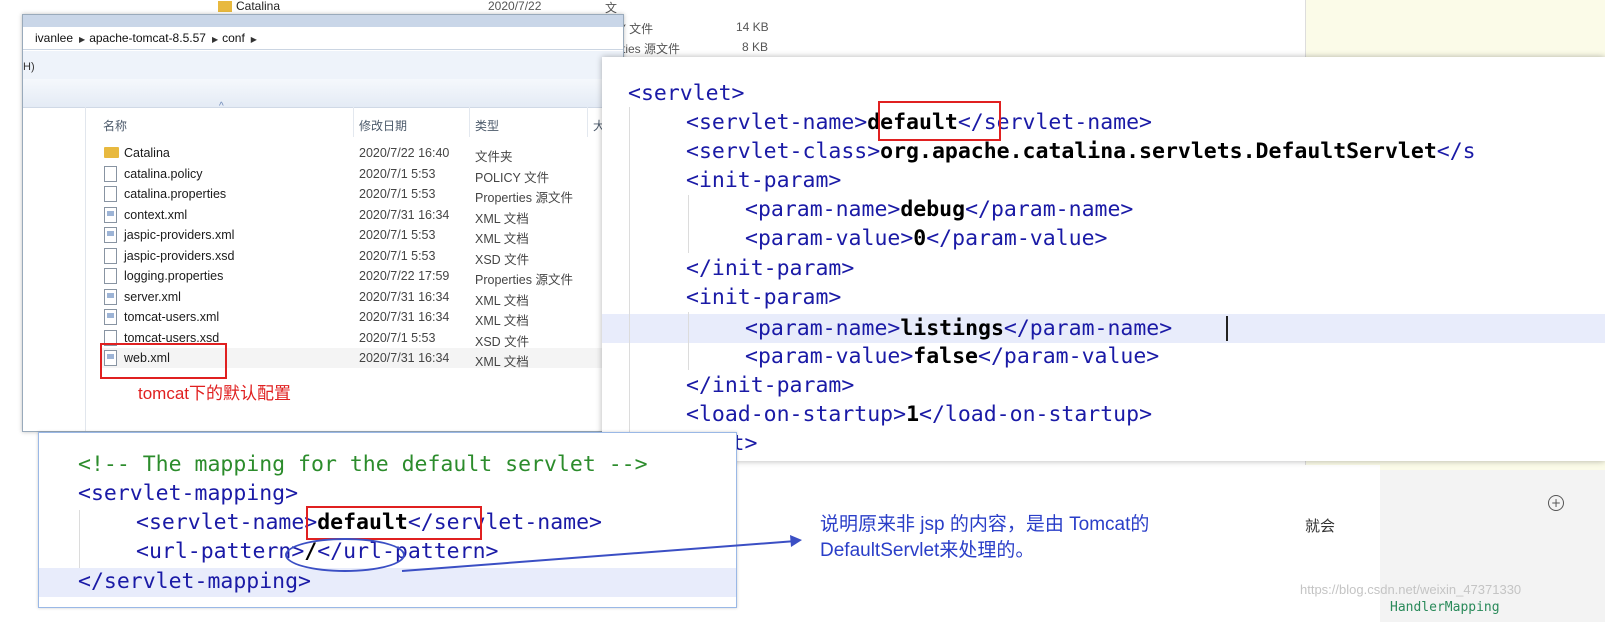  I want to click on xml-tag: </servlet-mapping>, so click(194, 581).